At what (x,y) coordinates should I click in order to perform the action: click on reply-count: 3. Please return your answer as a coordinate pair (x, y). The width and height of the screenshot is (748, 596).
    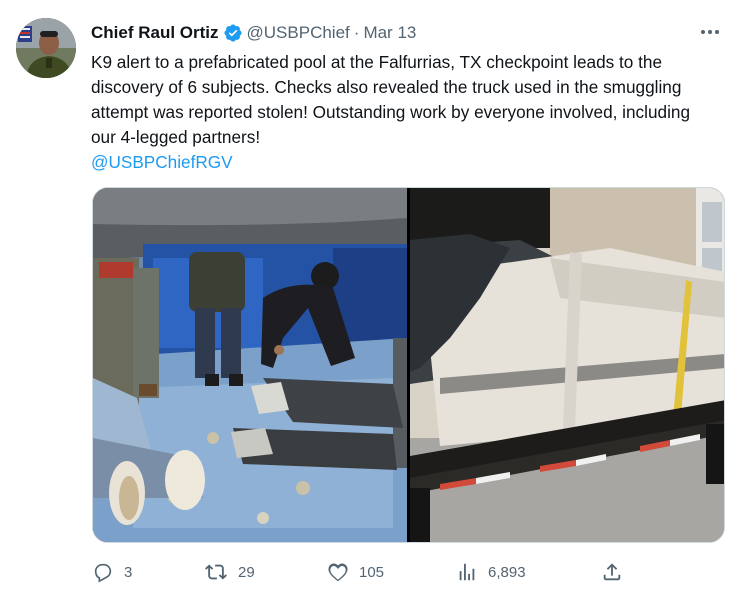
    Looking at the image, I should click on (128, 572).